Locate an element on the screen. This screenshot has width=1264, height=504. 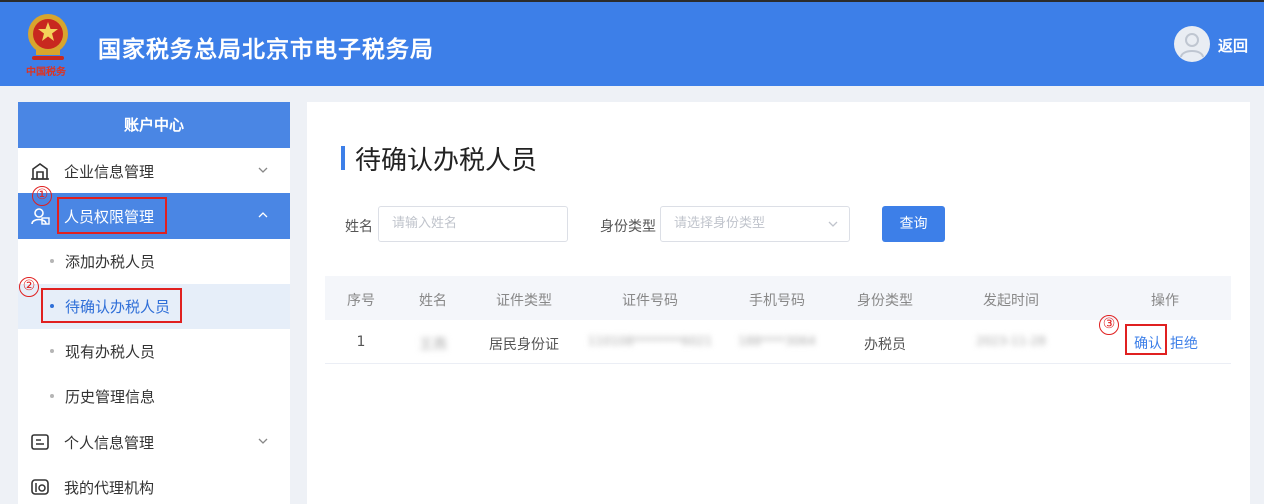
column-header-id-number: 证件号码 is located at coordinates (650, 301).